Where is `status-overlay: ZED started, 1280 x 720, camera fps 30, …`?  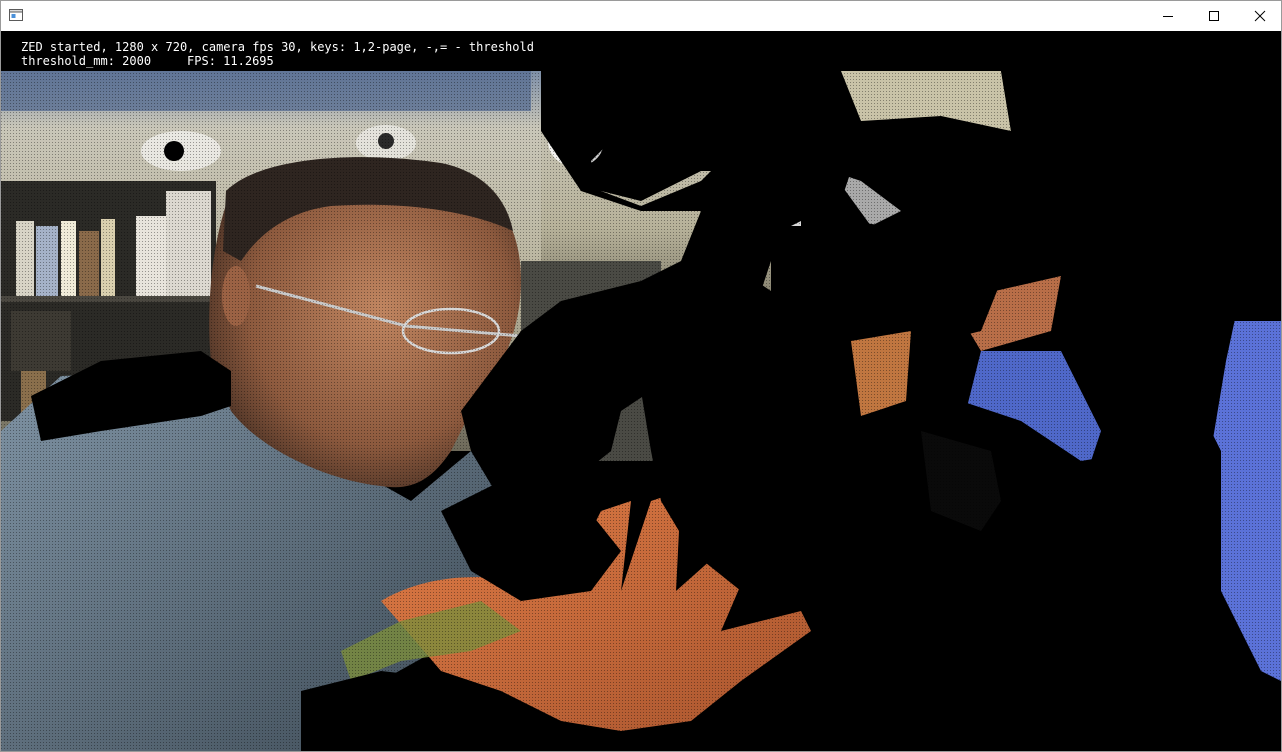 status-overlay: ZED started, 1280 x 720, camera fps 30, … is located at coordinates (300, 50).